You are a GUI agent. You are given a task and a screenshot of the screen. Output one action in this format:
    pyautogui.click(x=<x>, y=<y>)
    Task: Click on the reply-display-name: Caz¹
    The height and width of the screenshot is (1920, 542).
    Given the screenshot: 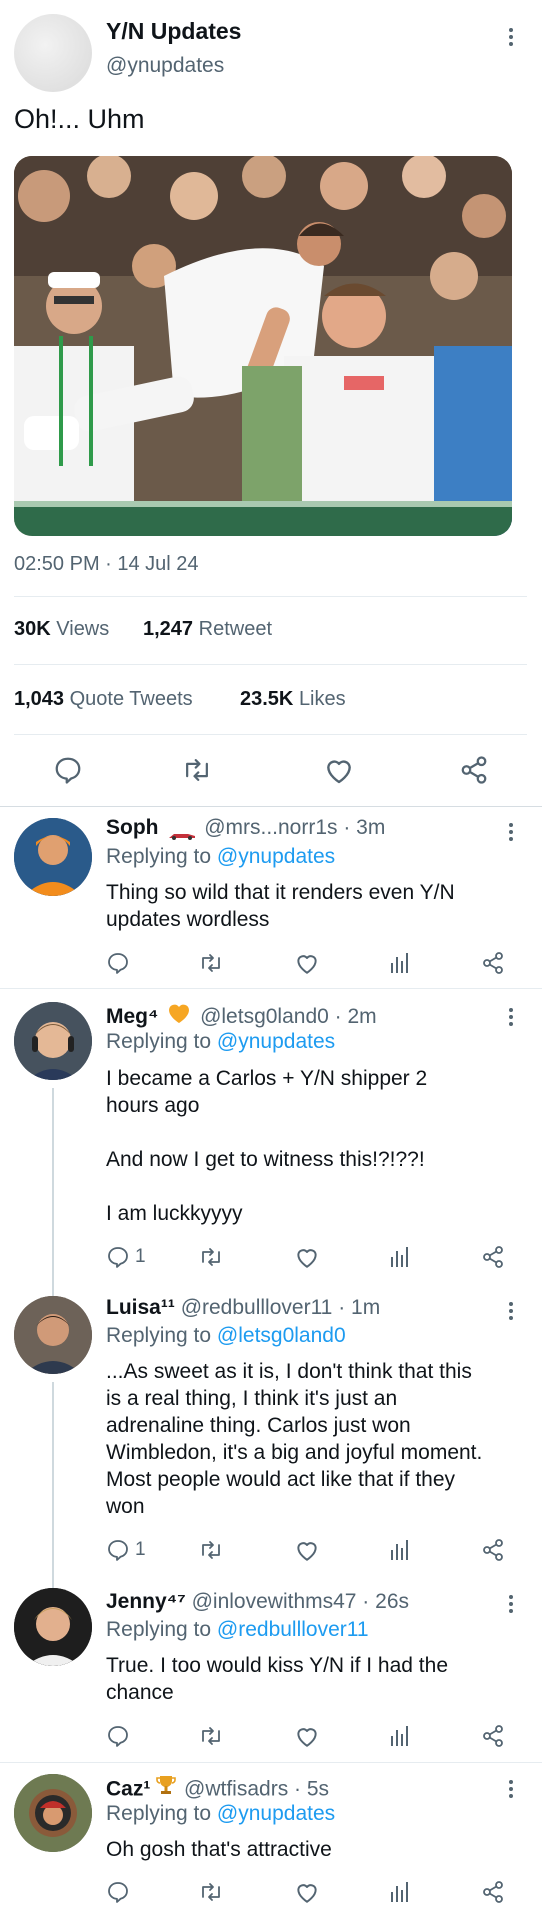 What is the action you would take?
    pyautogui.click(x=128, y=1789)
    